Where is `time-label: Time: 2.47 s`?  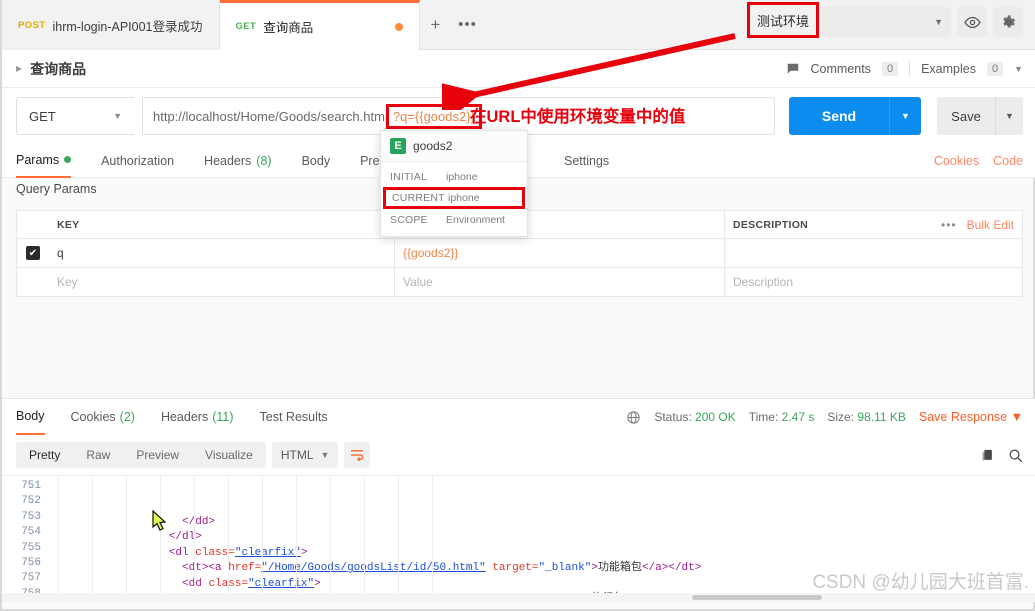 time-label: Time: 2.47 s is located at coordinates (781, 417).